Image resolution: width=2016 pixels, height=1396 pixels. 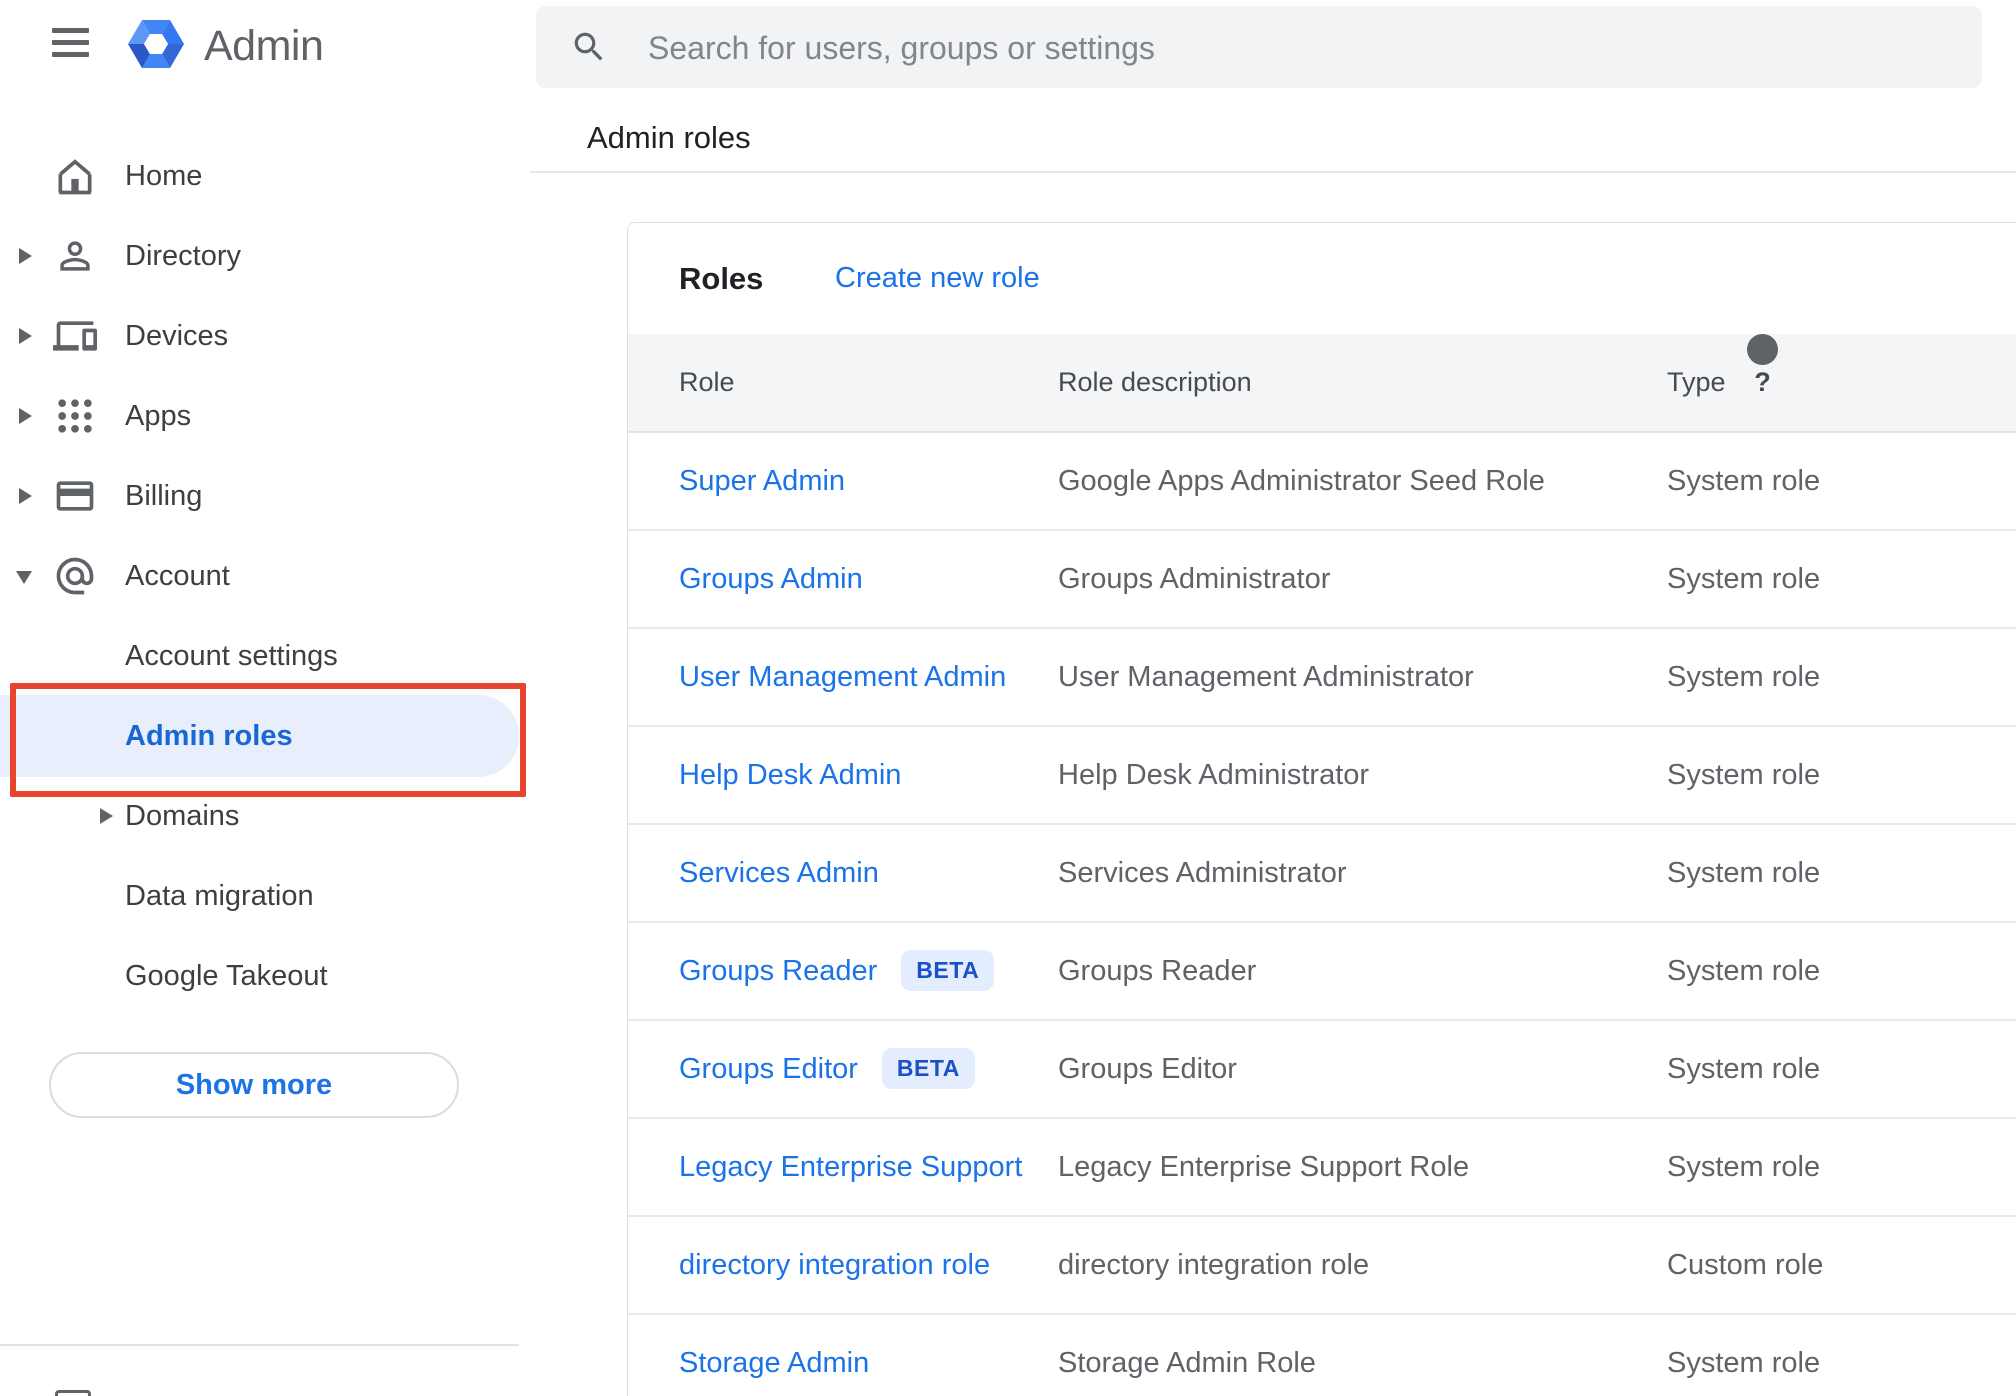 I want to click on sidebar-item-label: Data migration, so click(x=219, y=896).